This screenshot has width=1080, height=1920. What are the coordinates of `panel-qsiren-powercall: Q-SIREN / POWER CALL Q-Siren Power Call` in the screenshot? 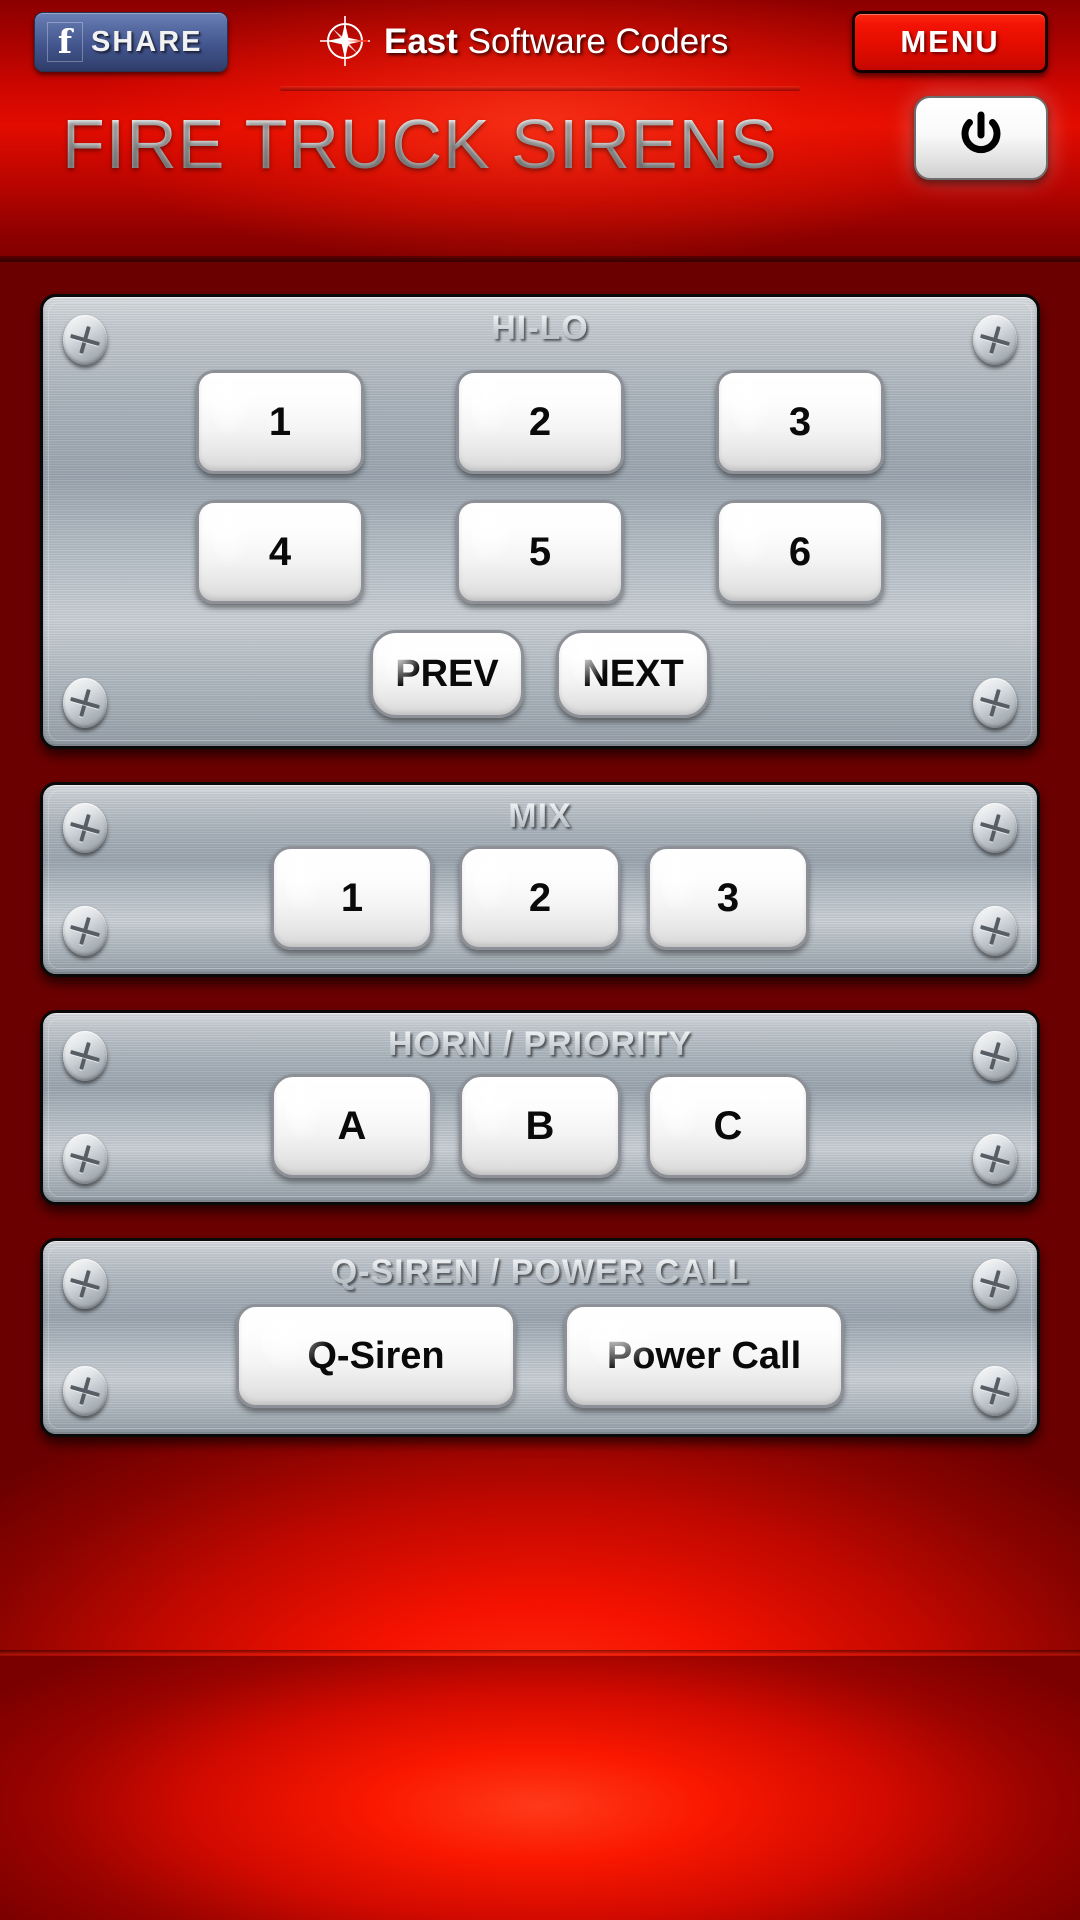 It's located at (540, 1337).